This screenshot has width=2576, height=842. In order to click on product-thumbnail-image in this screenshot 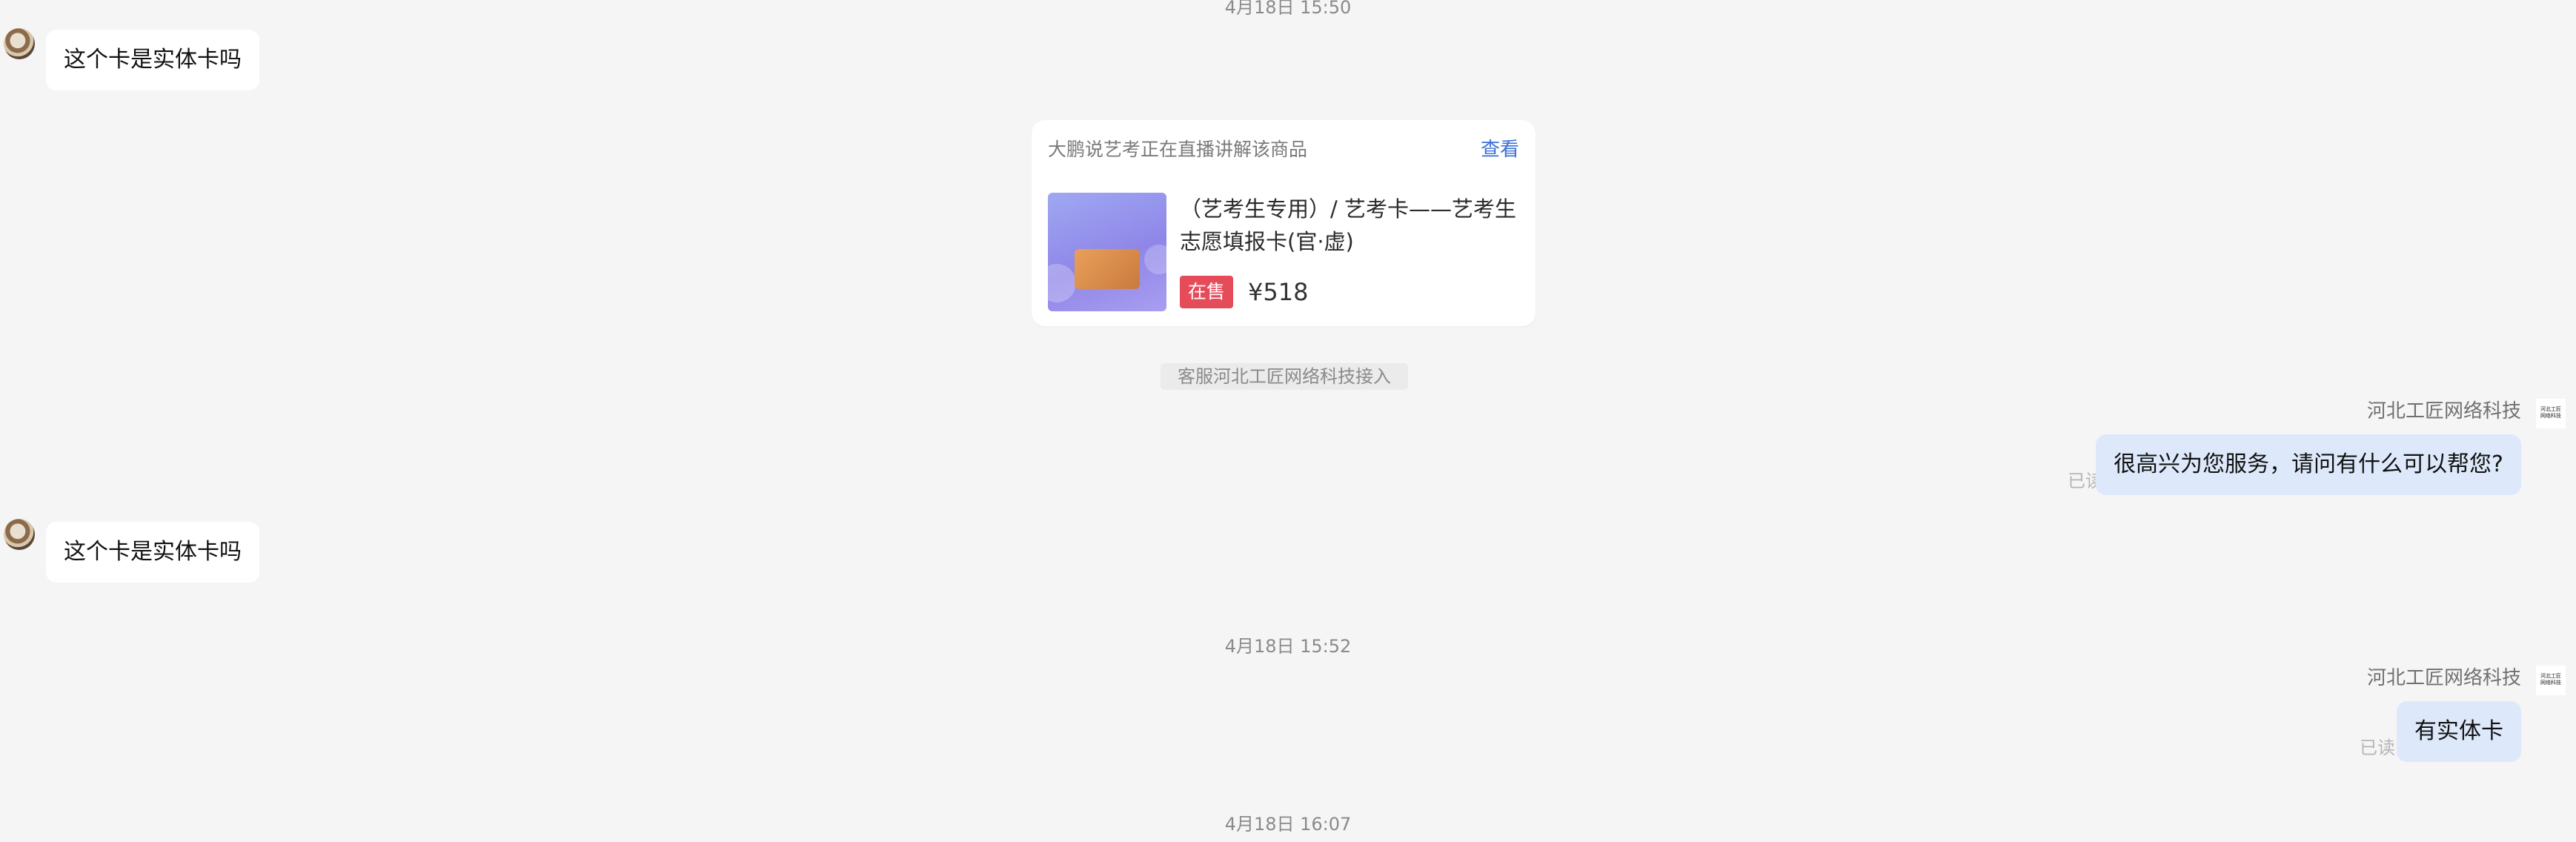, I will do `click(1107, 252)`.